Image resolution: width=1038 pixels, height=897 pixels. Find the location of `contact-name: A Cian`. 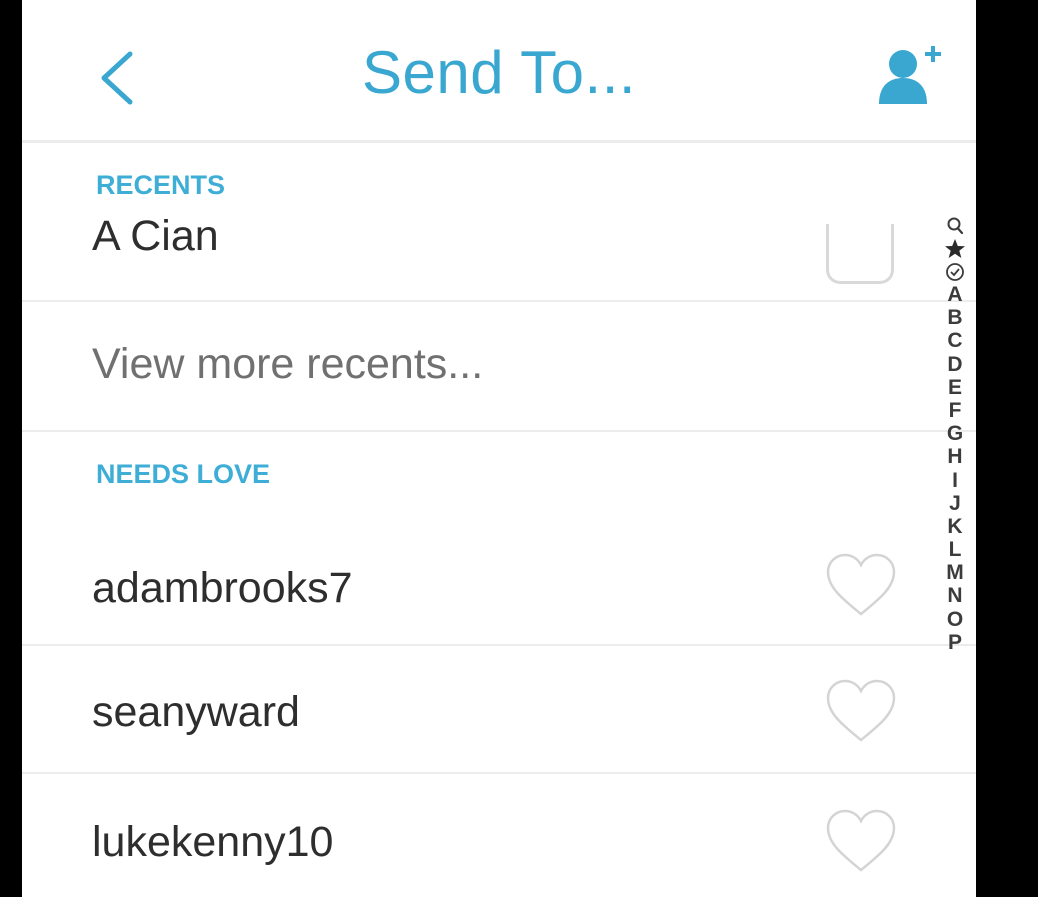

contact-name: A Cian is located at coordinates (155, 236).